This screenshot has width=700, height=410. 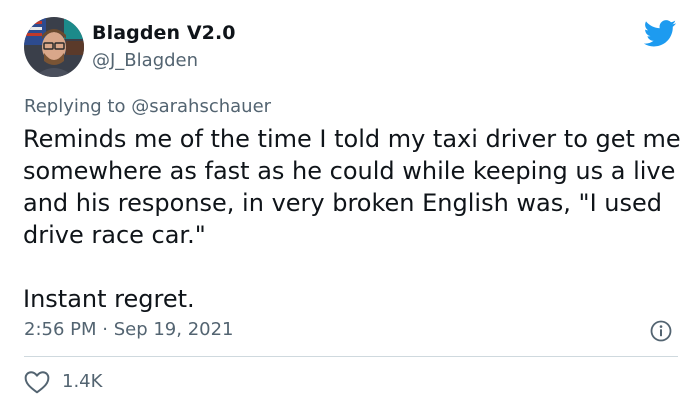 What do you see at coordinates (37, 382) in the screenshot?
I see `heart-icon` at bounding box center [37, 382].